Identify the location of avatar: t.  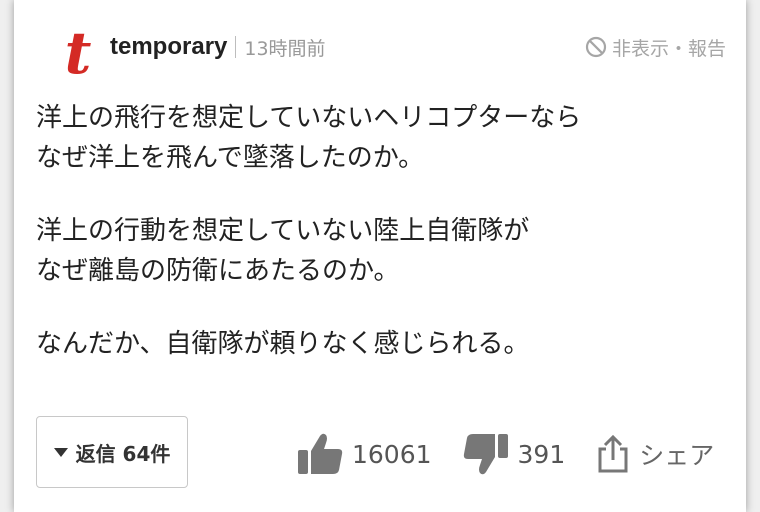
(78, 53).